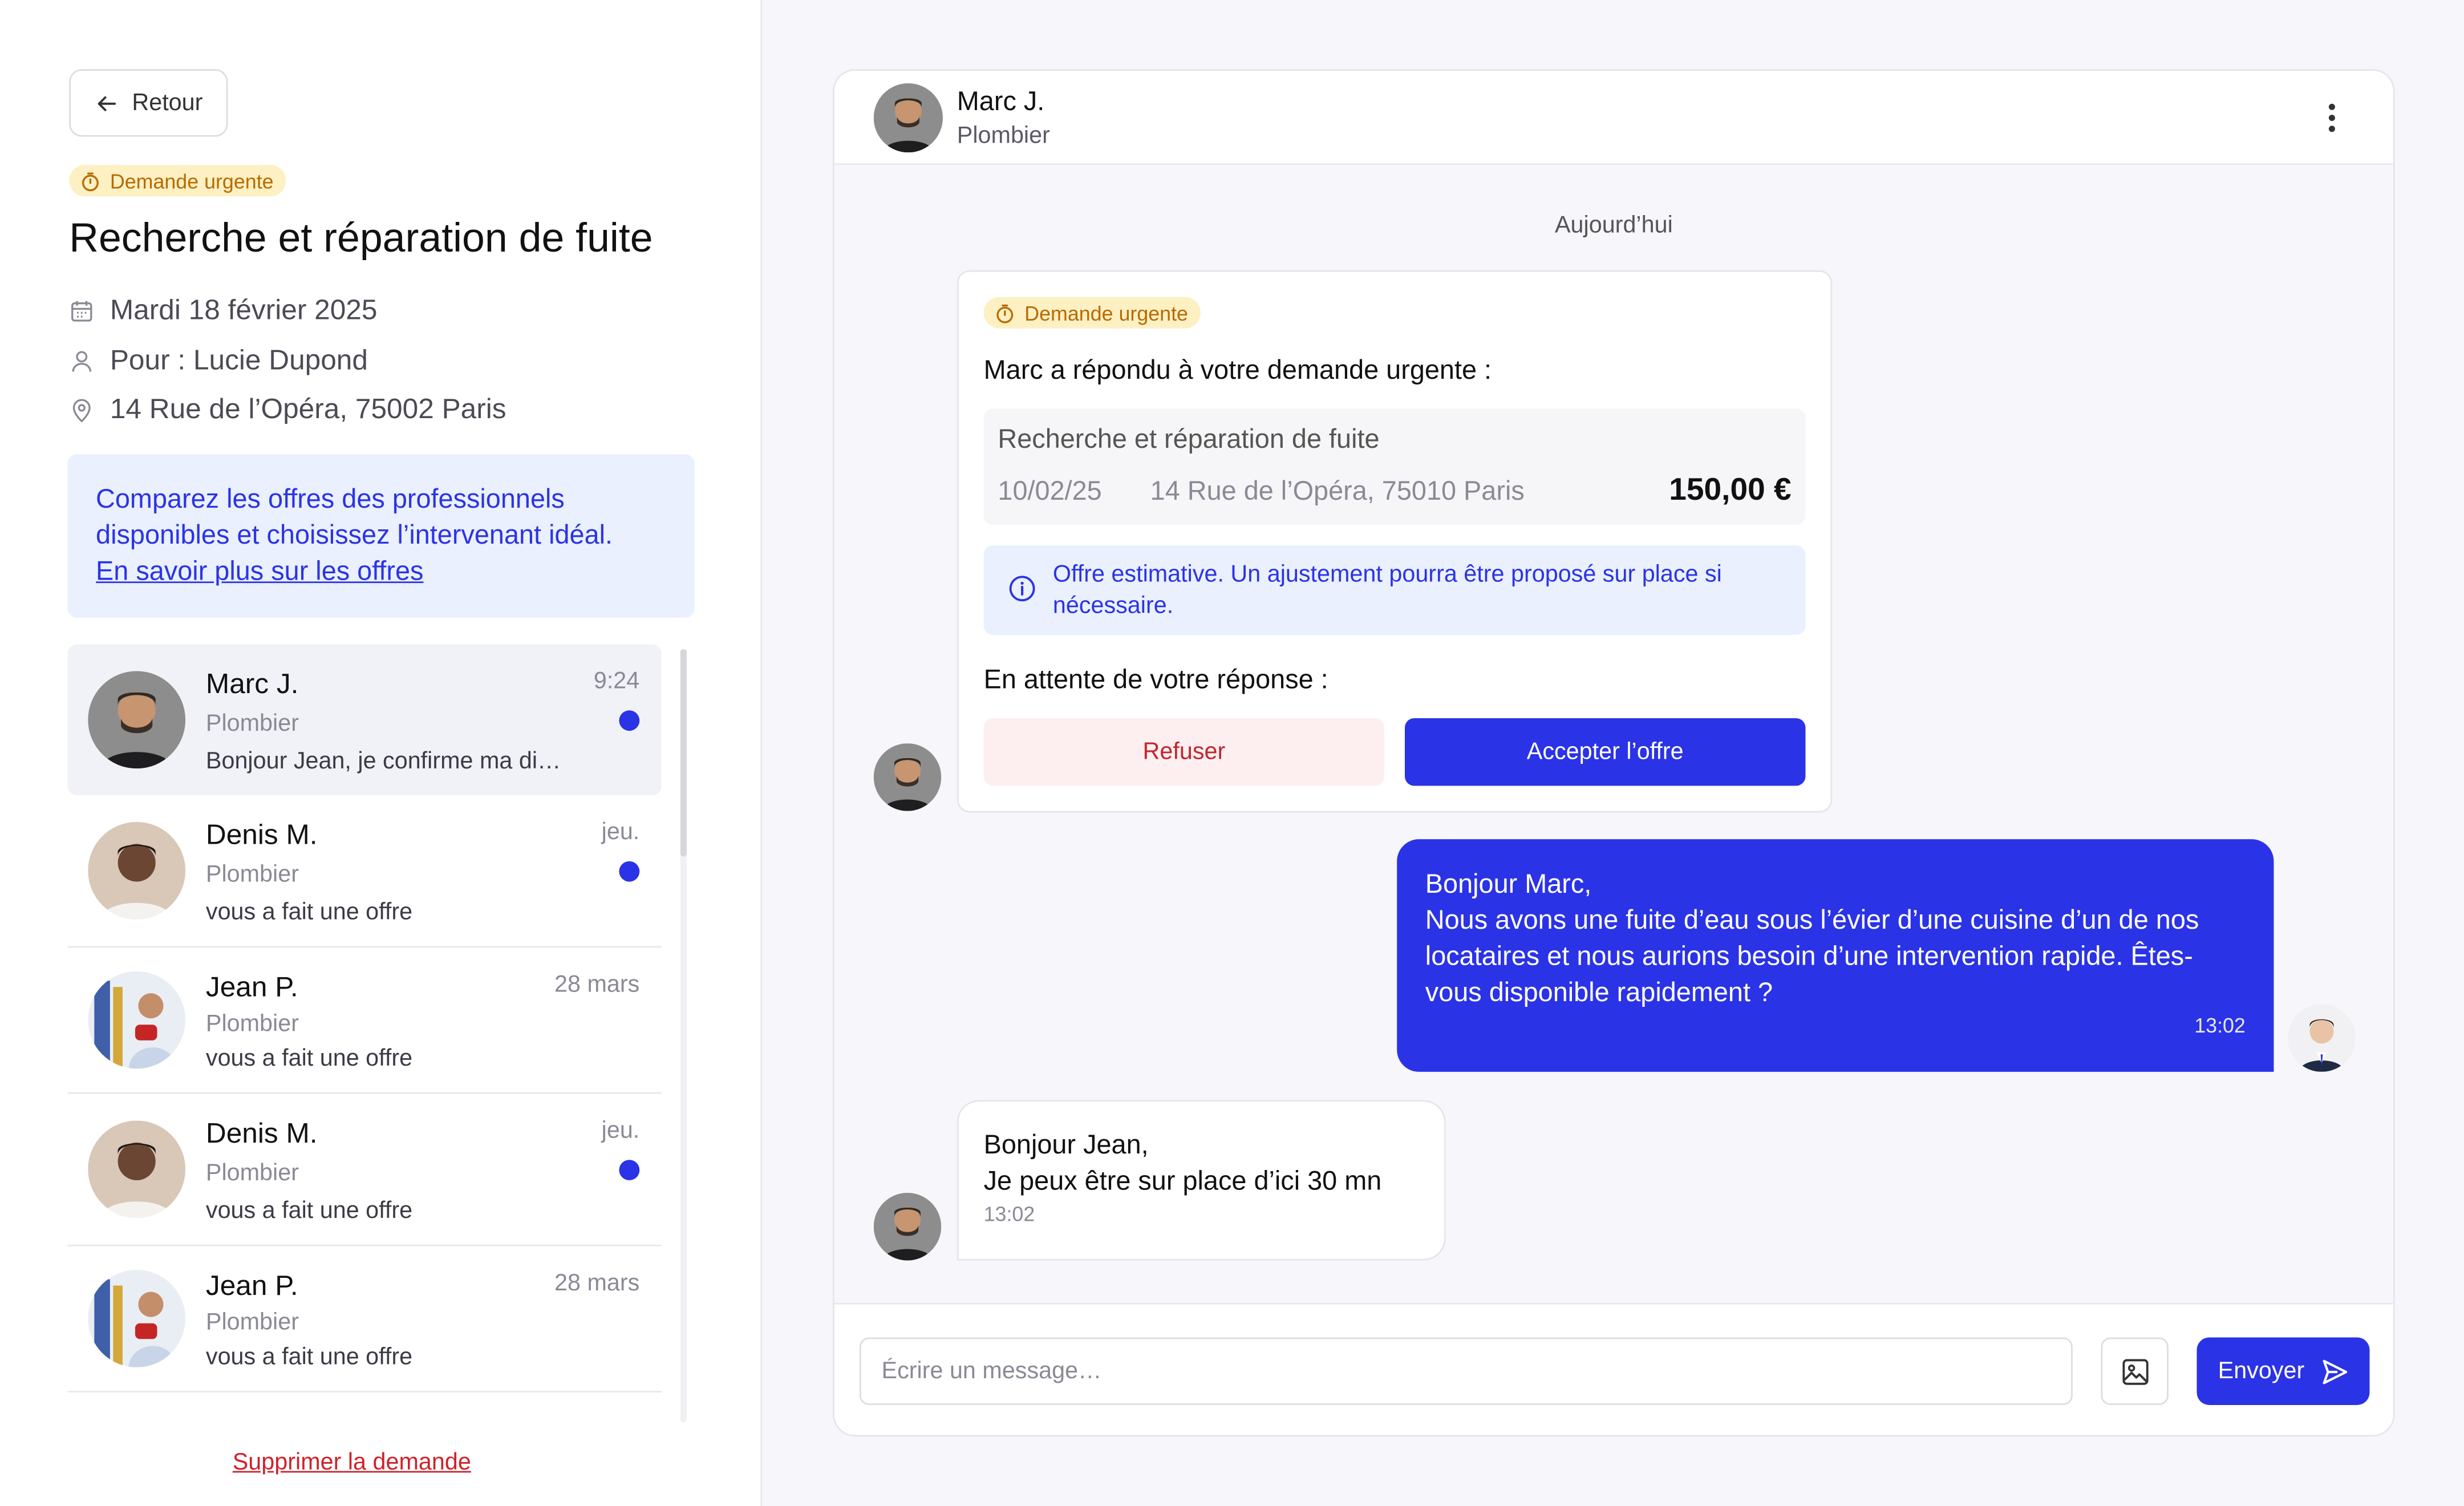  I want to click on message-input, so click(1466, 1371).